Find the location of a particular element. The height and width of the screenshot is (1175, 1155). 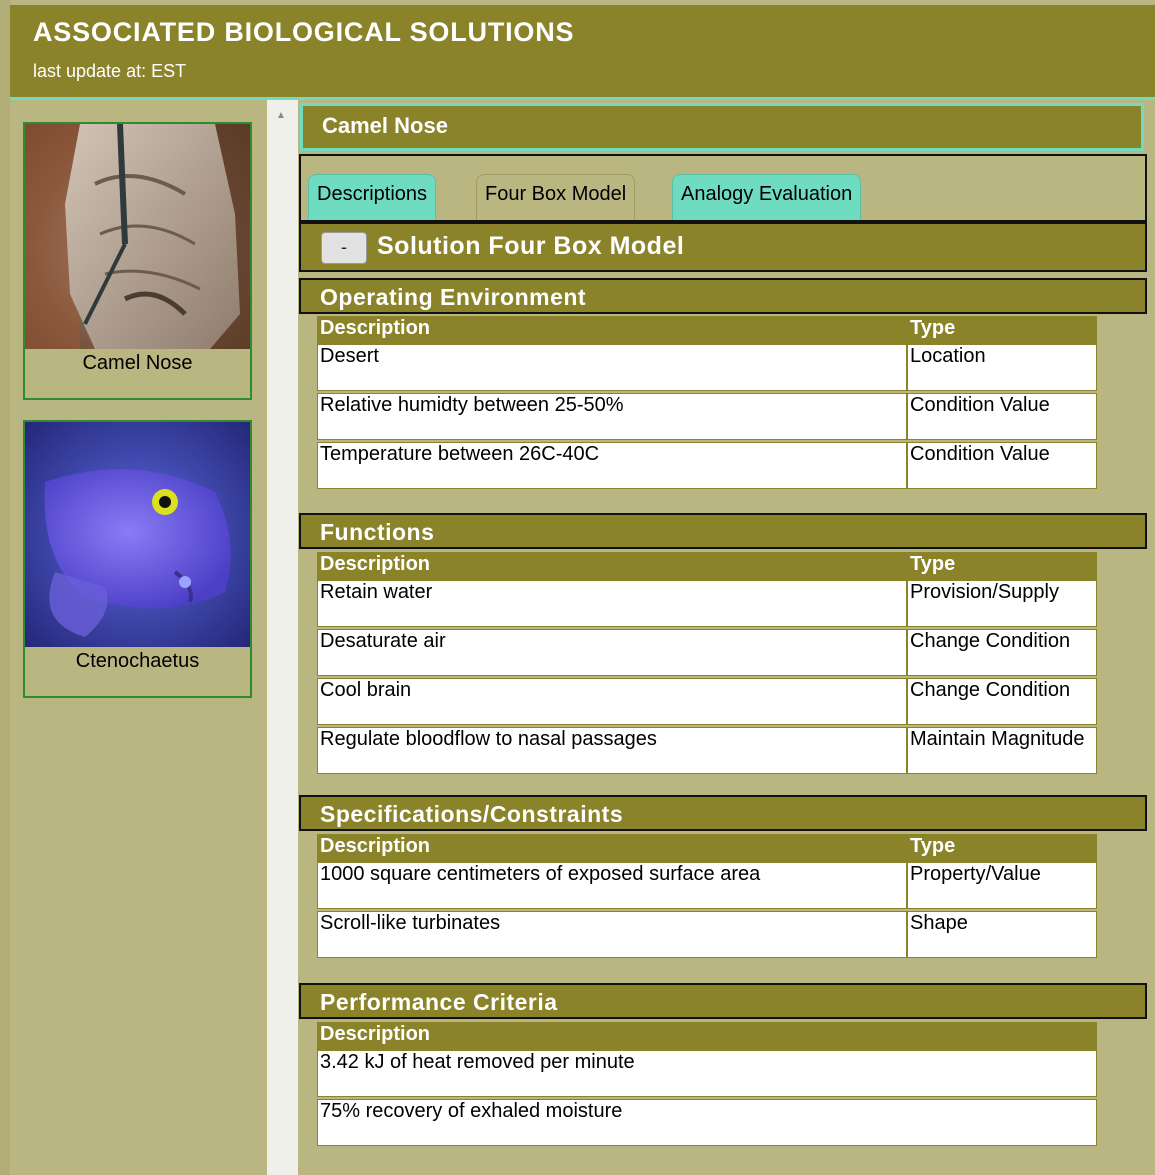

sidebar-scrollbar: ▲ is located at coordinates (282, 637).